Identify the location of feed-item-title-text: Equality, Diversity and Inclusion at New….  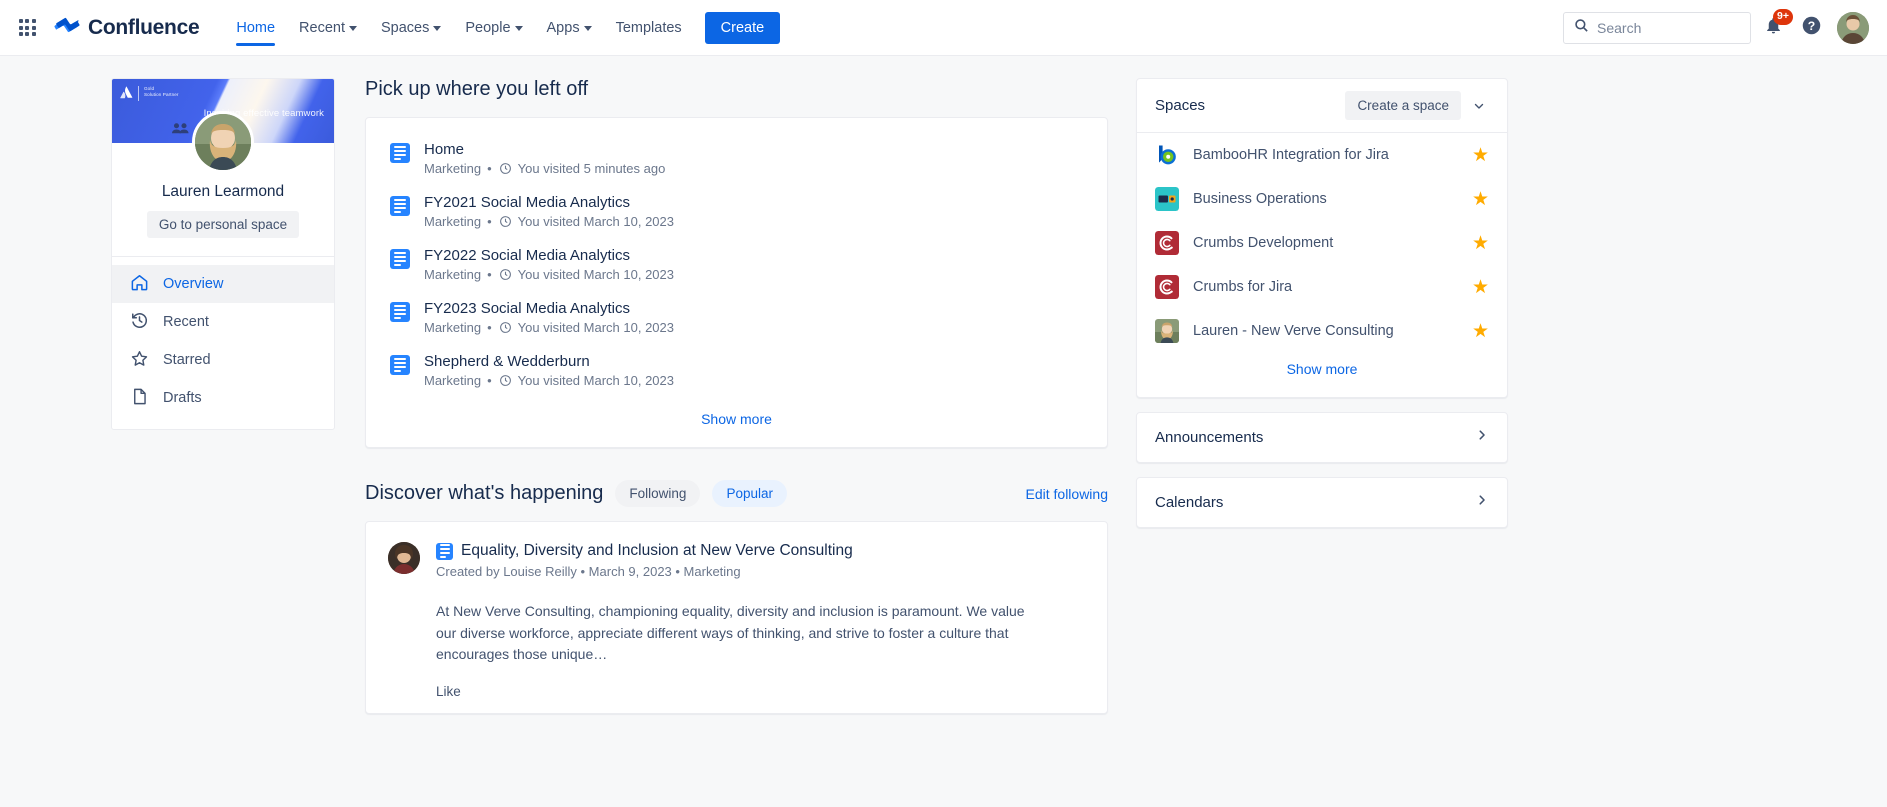
(657, 550).